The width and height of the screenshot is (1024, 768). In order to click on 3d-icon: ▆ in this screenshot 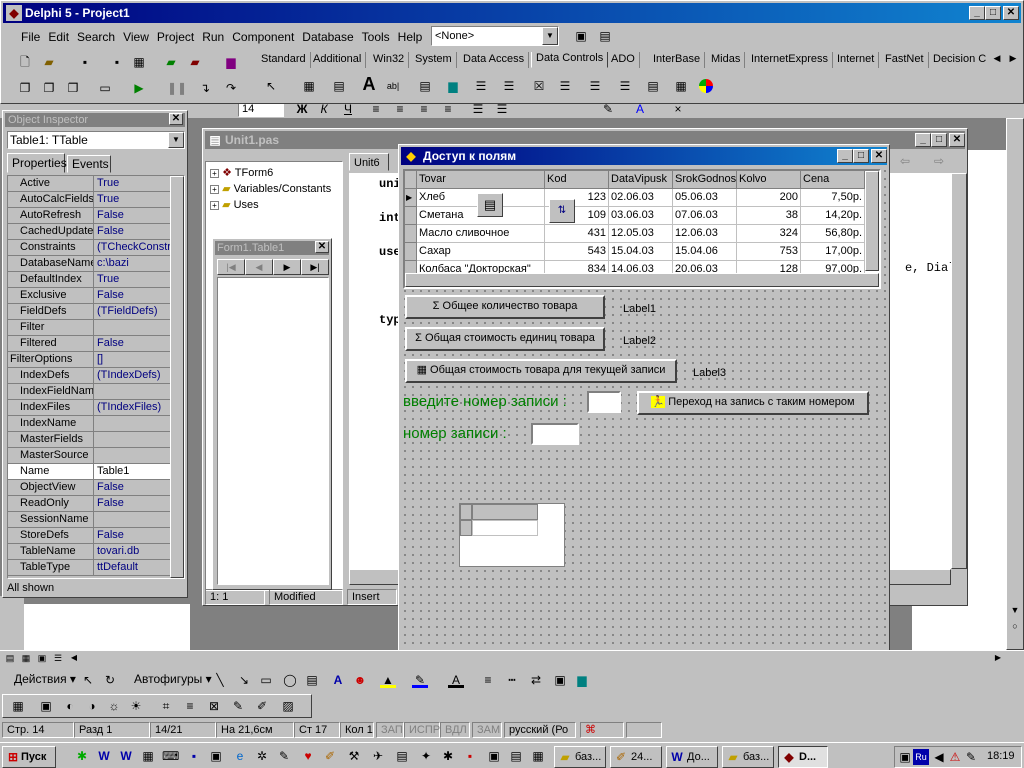, I will do `click(582, 680)`.